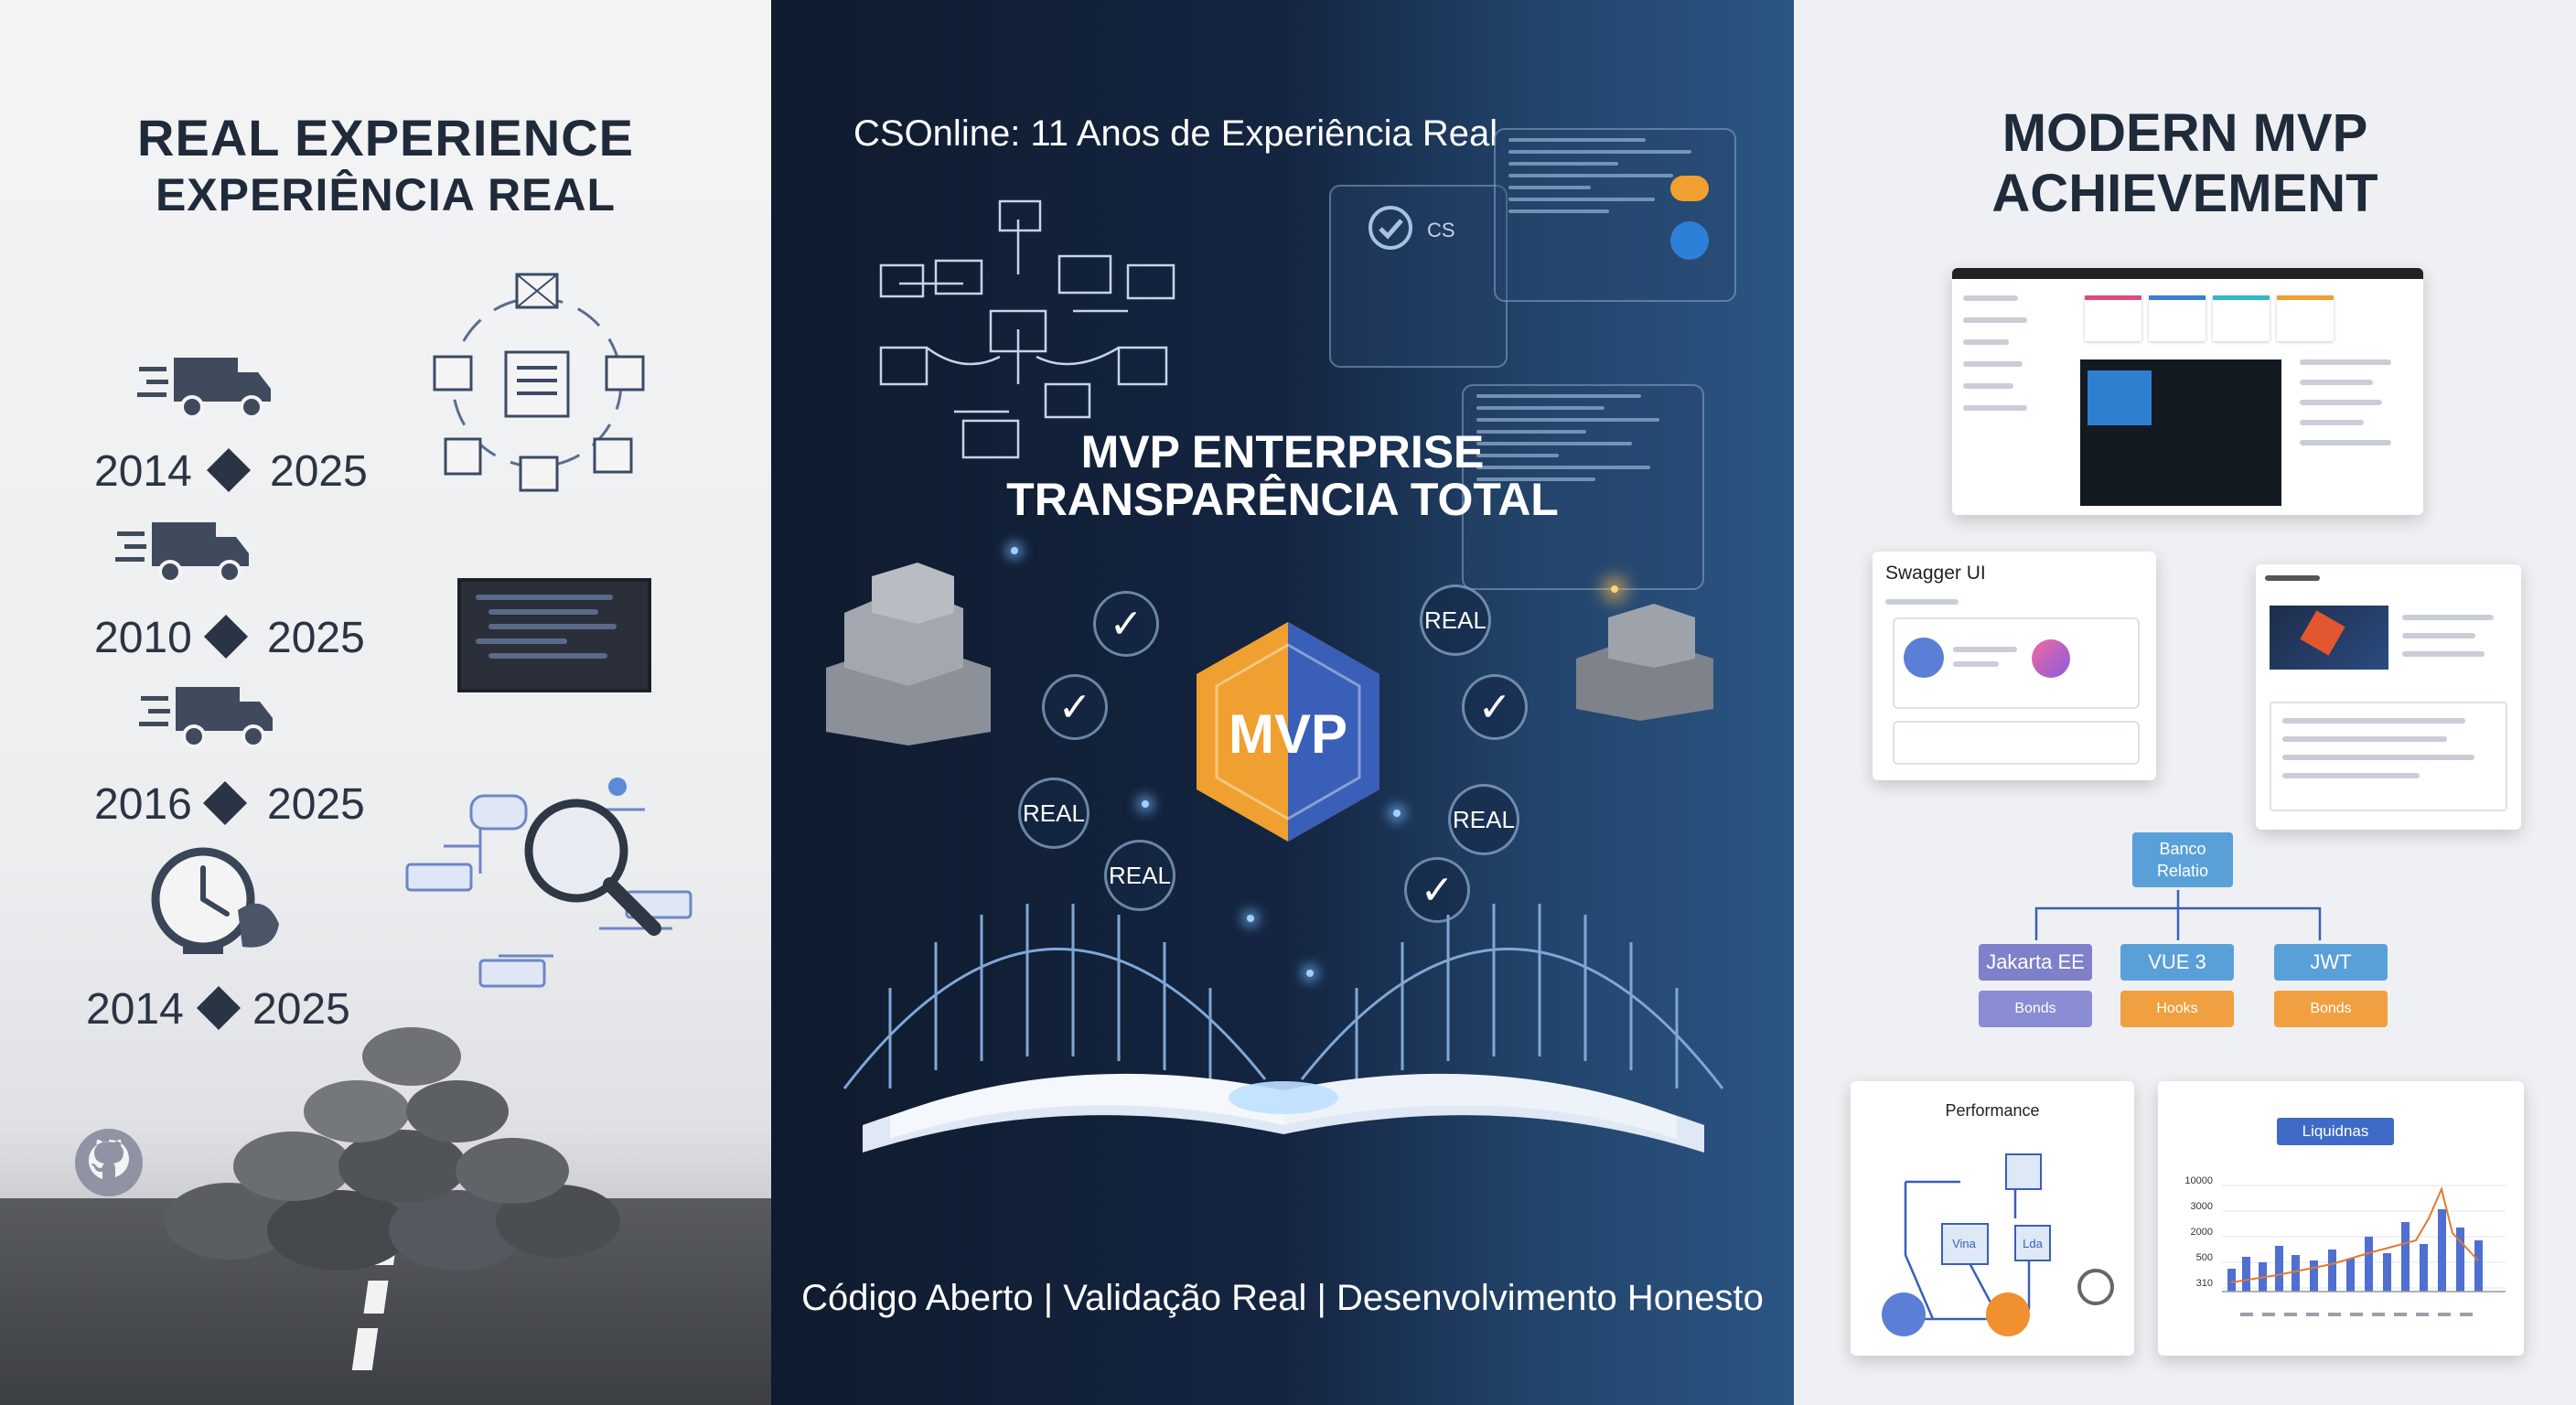 The height and width of the screenshot is (1405, 2576). I want to click on y-tick: 500, so click(2204, 1257).